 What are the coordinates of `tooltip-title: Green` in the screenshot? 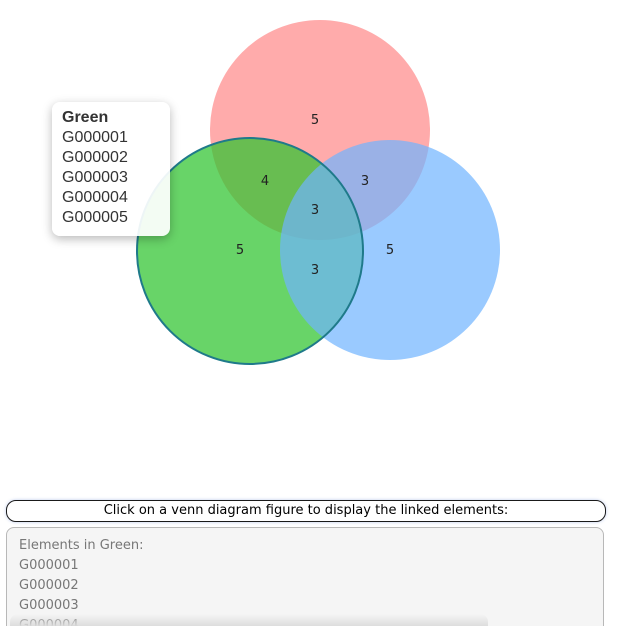 It's located at (85, 117).